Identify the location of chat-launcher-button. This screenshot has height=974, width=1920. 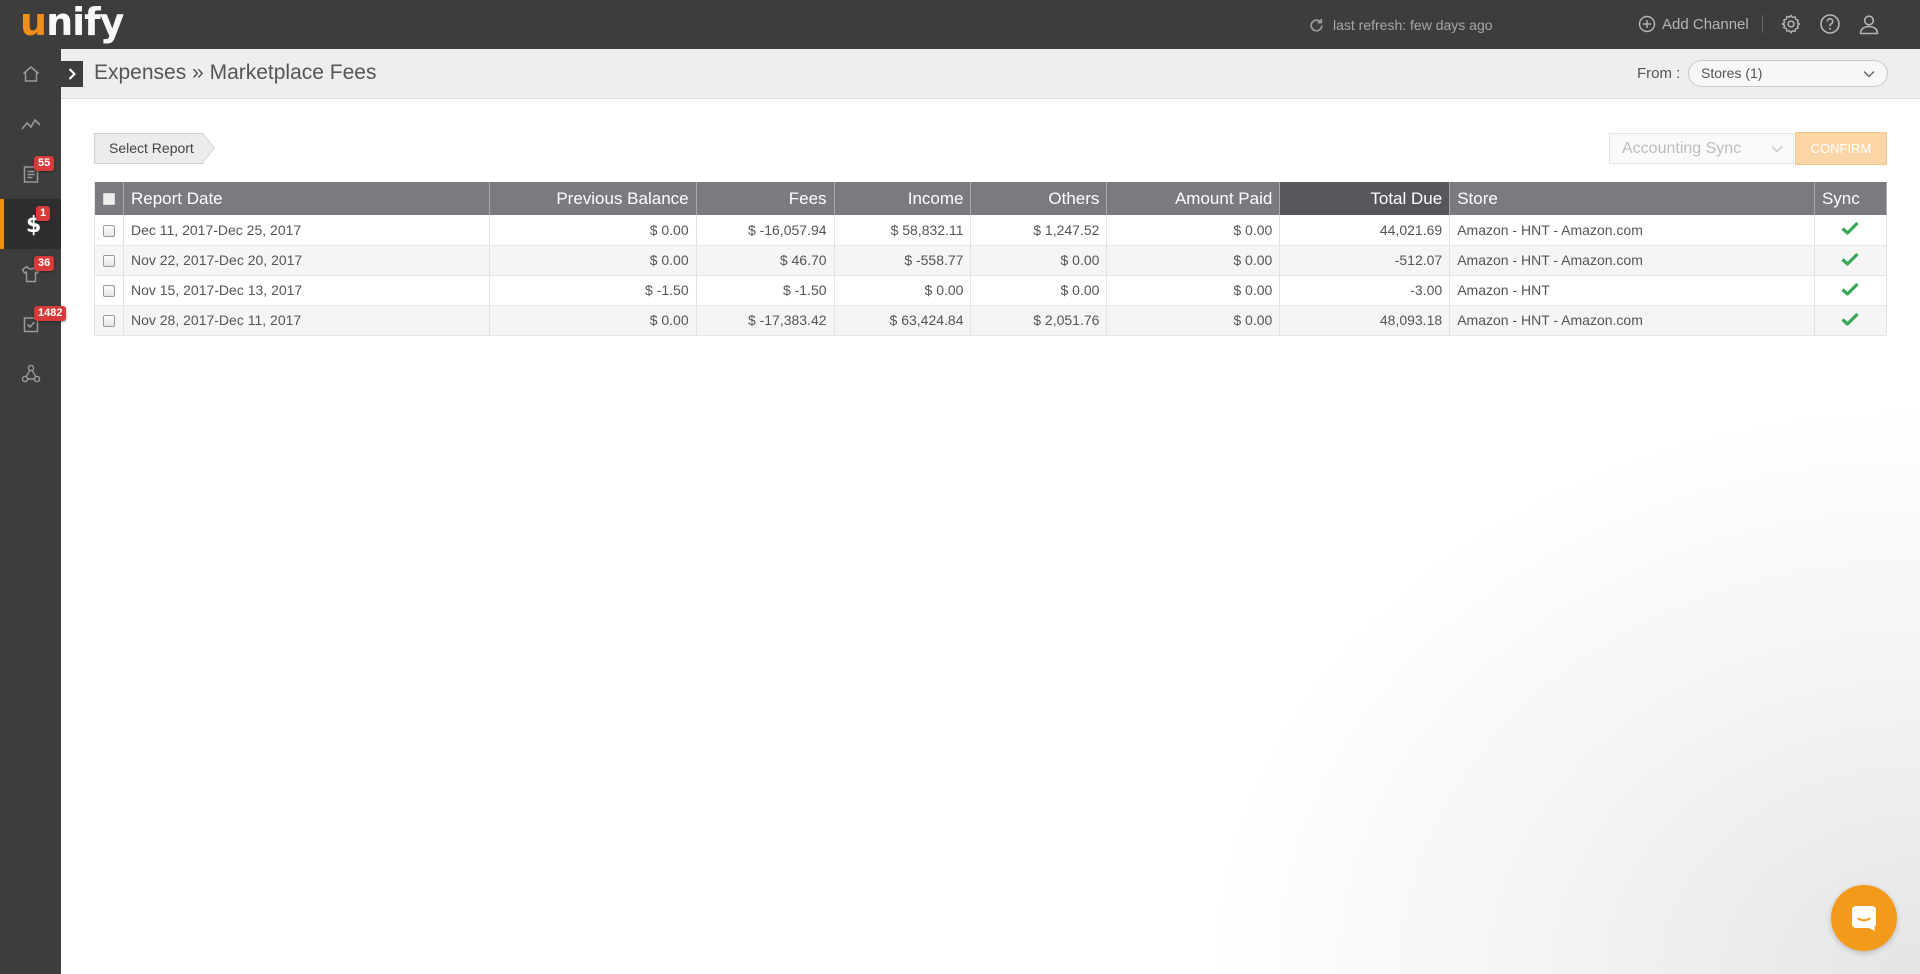
(1864, 918).